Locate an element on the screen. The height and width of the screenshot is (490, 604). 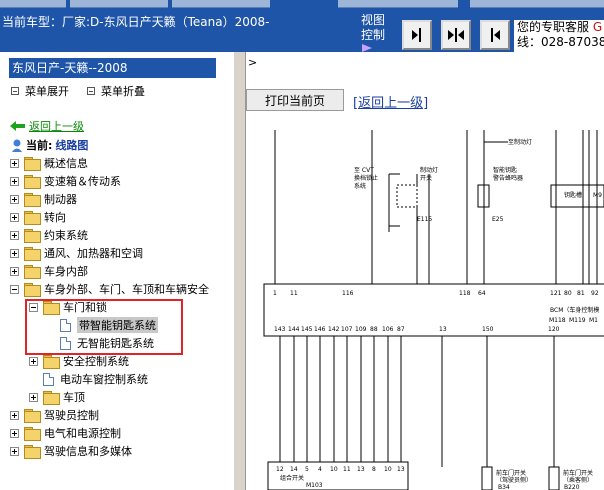
svg-text: B220 is located at coordinates (572, 487).